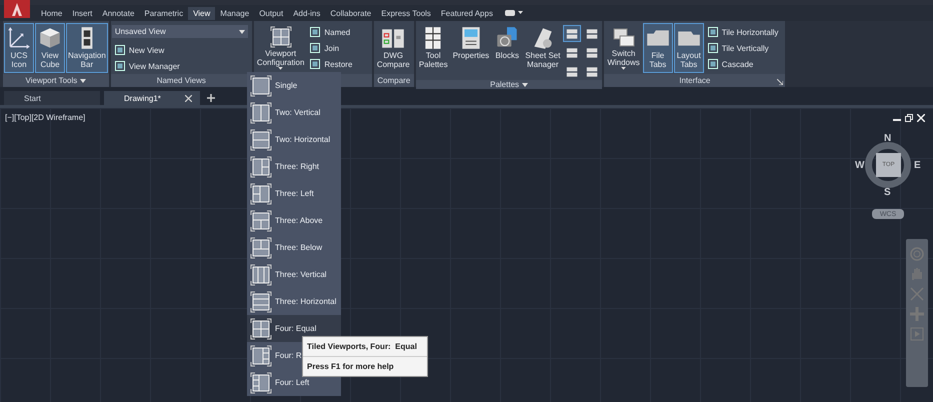  What do you see at coordinates (909, 118) in the screenshot?
I see `restore-icon` at bounding box center [909, 118].